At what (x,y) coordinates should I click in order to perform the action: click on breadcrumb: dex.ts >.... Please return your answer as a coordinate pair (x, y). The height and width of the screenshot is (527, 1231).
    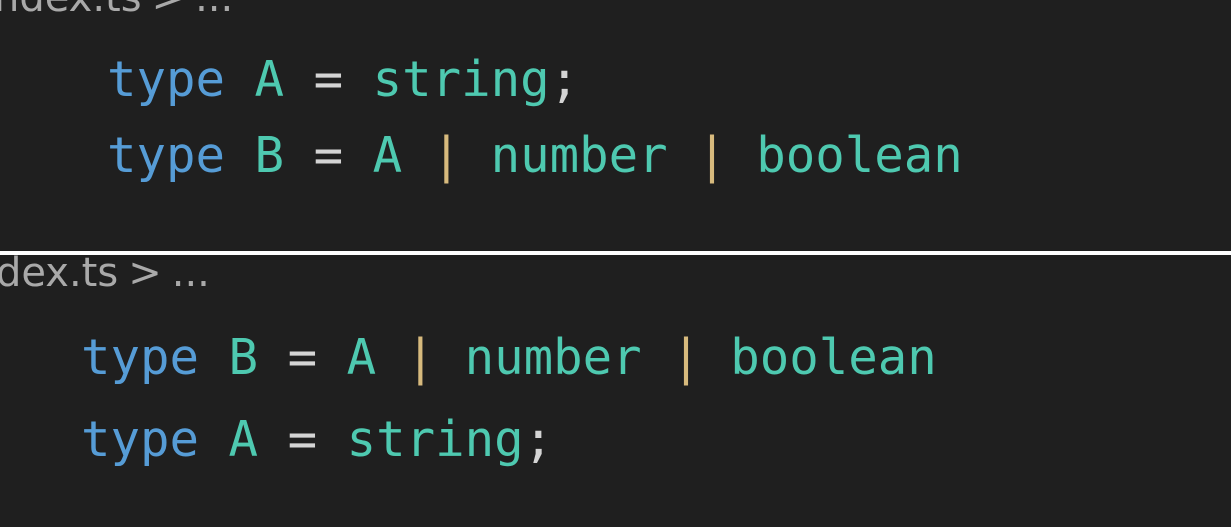
    Looking at the image, I should click on (105, 274).